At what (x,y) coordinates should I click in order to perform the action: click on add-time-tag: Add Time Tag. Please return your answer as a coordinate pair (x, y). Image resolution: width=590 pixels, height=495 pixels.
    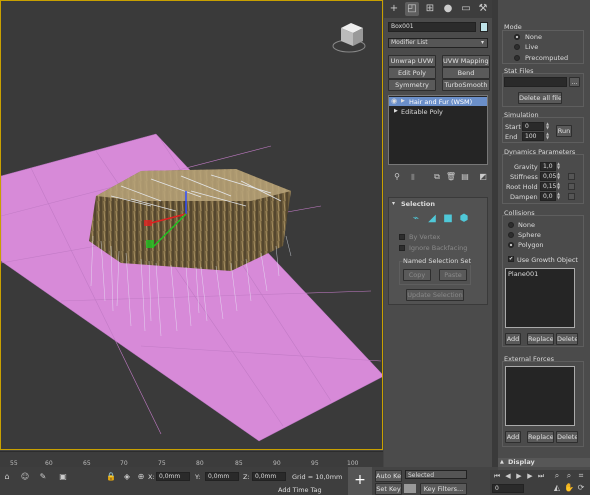
    Looking at the image, I should click on (300, 490).